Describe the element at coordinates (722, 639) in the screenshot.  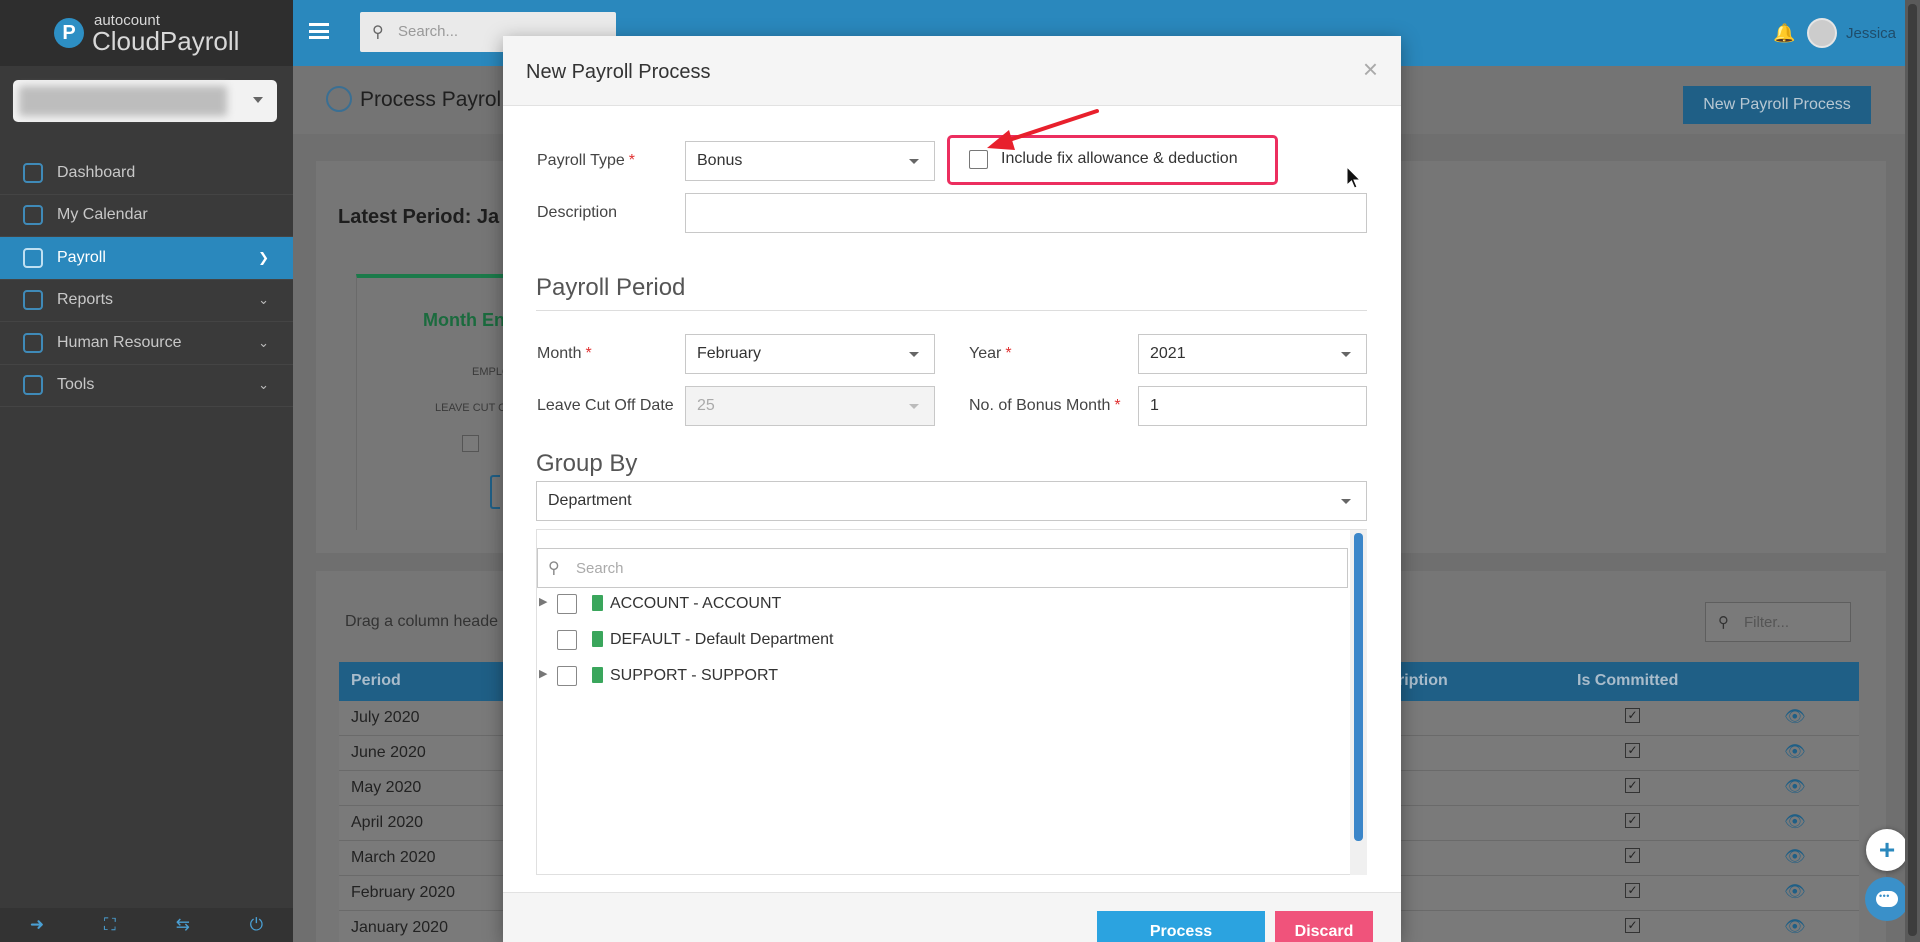
I see `tree-node-label: DEFAULT - Default Department` at that location.